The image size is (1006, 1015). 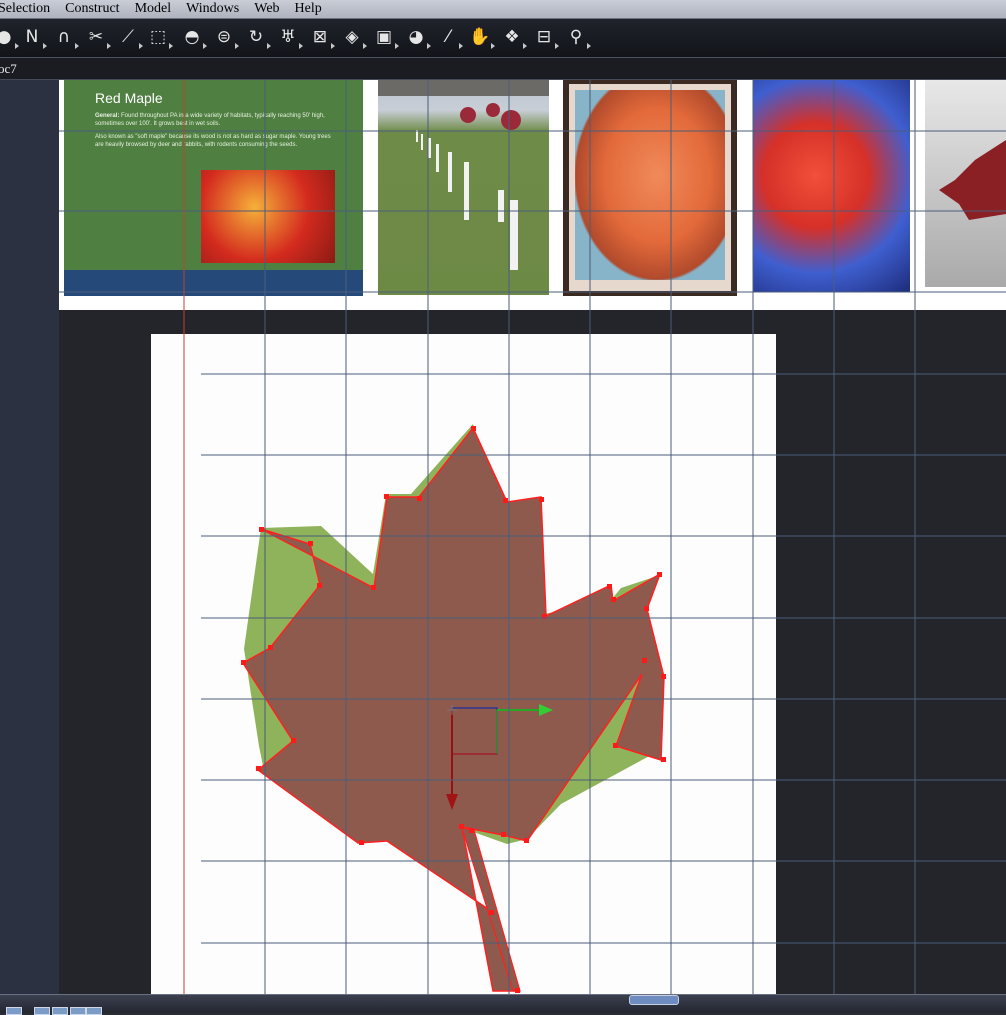 What do you see at coordinates (503, 1004) in the screenshot?
I see `status-bar` at bounding box center [503, 1004].